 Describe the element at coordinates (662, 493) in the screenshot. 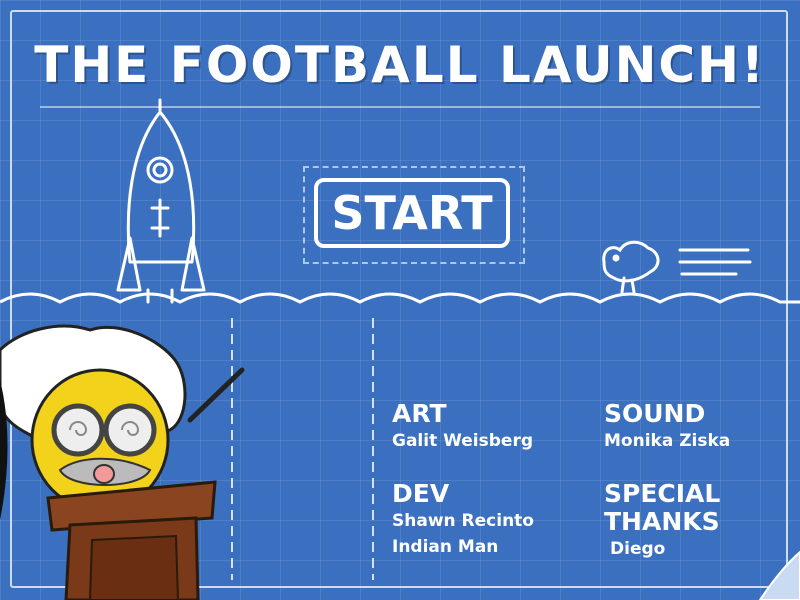

I see `credits-special-heading-1: SPECIAL` at that location.